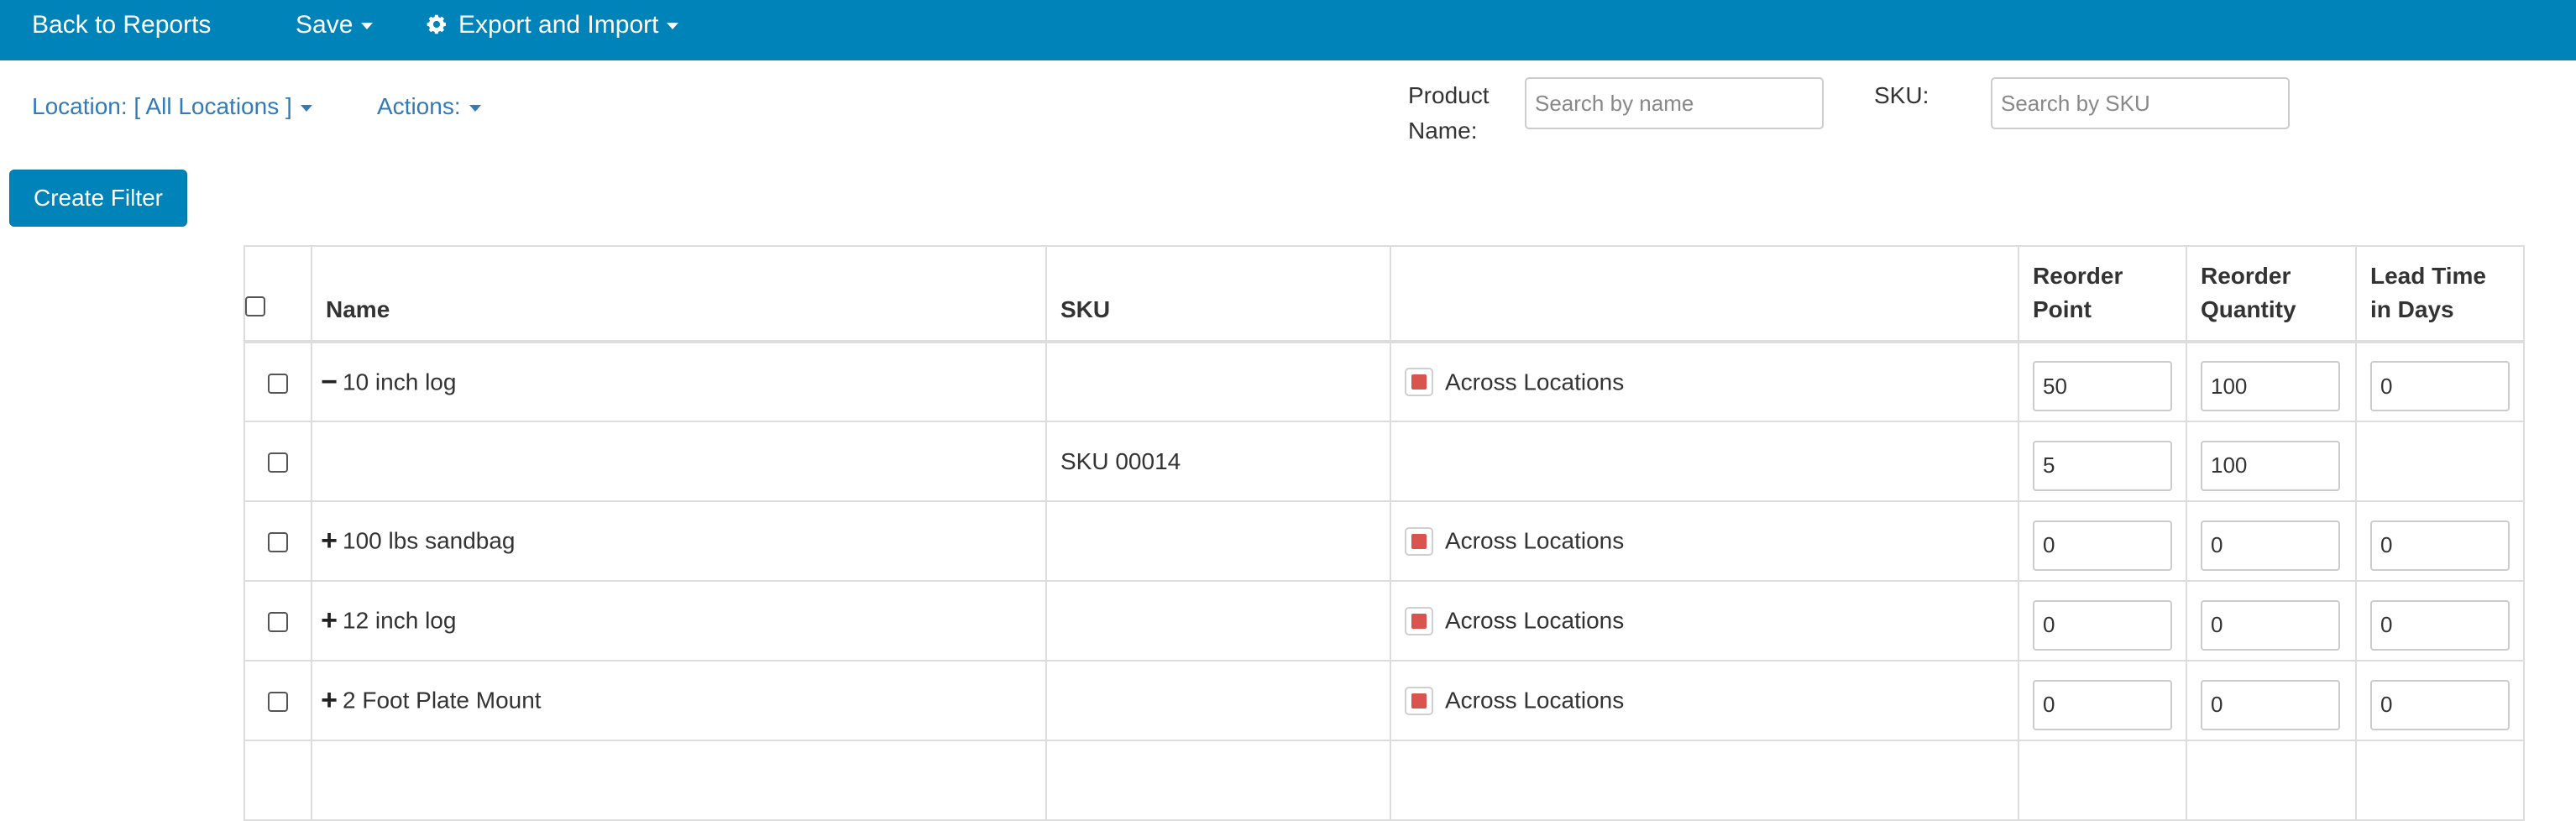 The height and width of the screenshot is (821, 2576). I want to click on select-all-header, so click(277, 294).